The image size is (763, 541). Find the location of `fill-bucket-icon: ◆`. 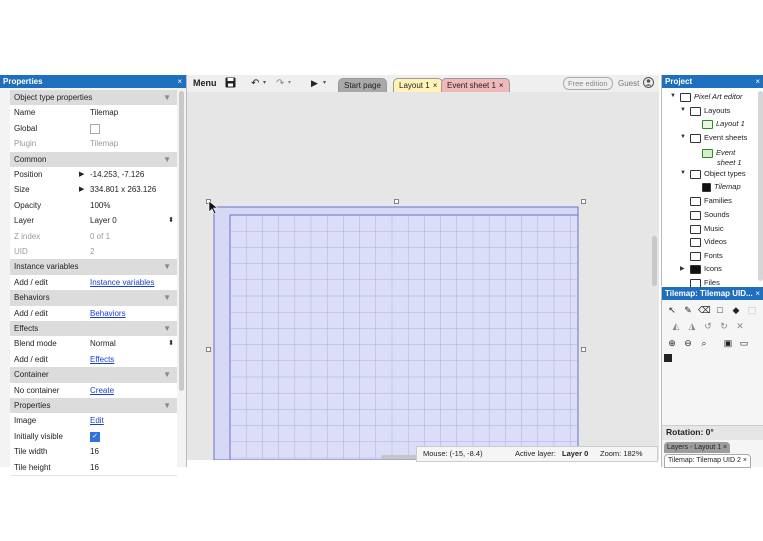

fill-bucket-icon: ◆ is located at coordinates (736, 310).